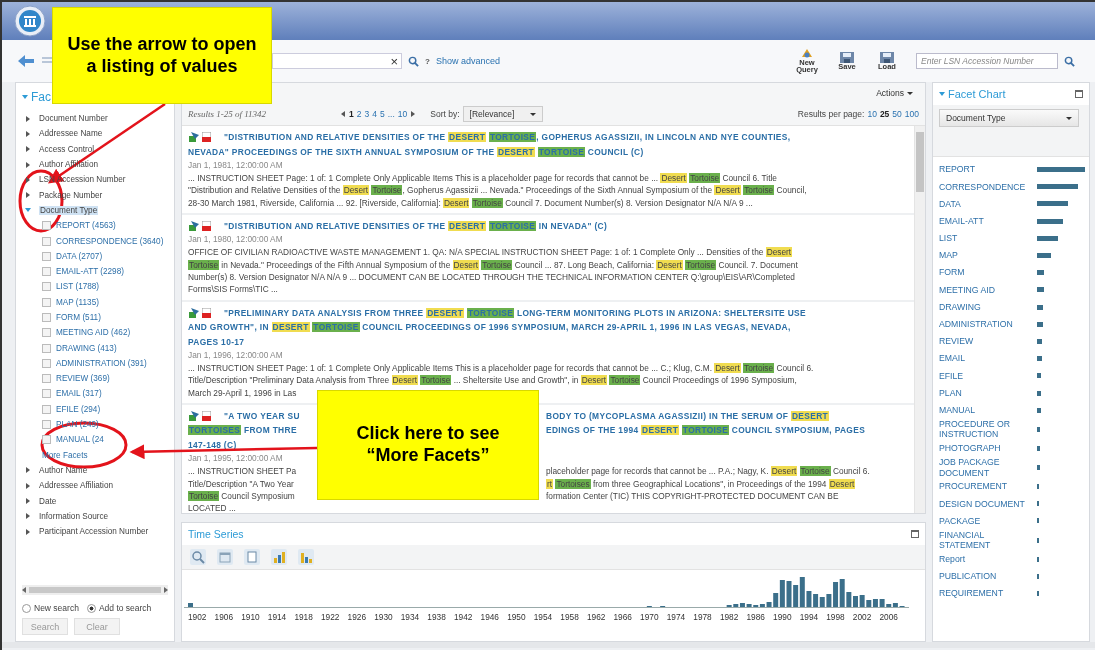  I want to click on lsn-accession-field: Enter LSN Accession Number, so click(987, 61).